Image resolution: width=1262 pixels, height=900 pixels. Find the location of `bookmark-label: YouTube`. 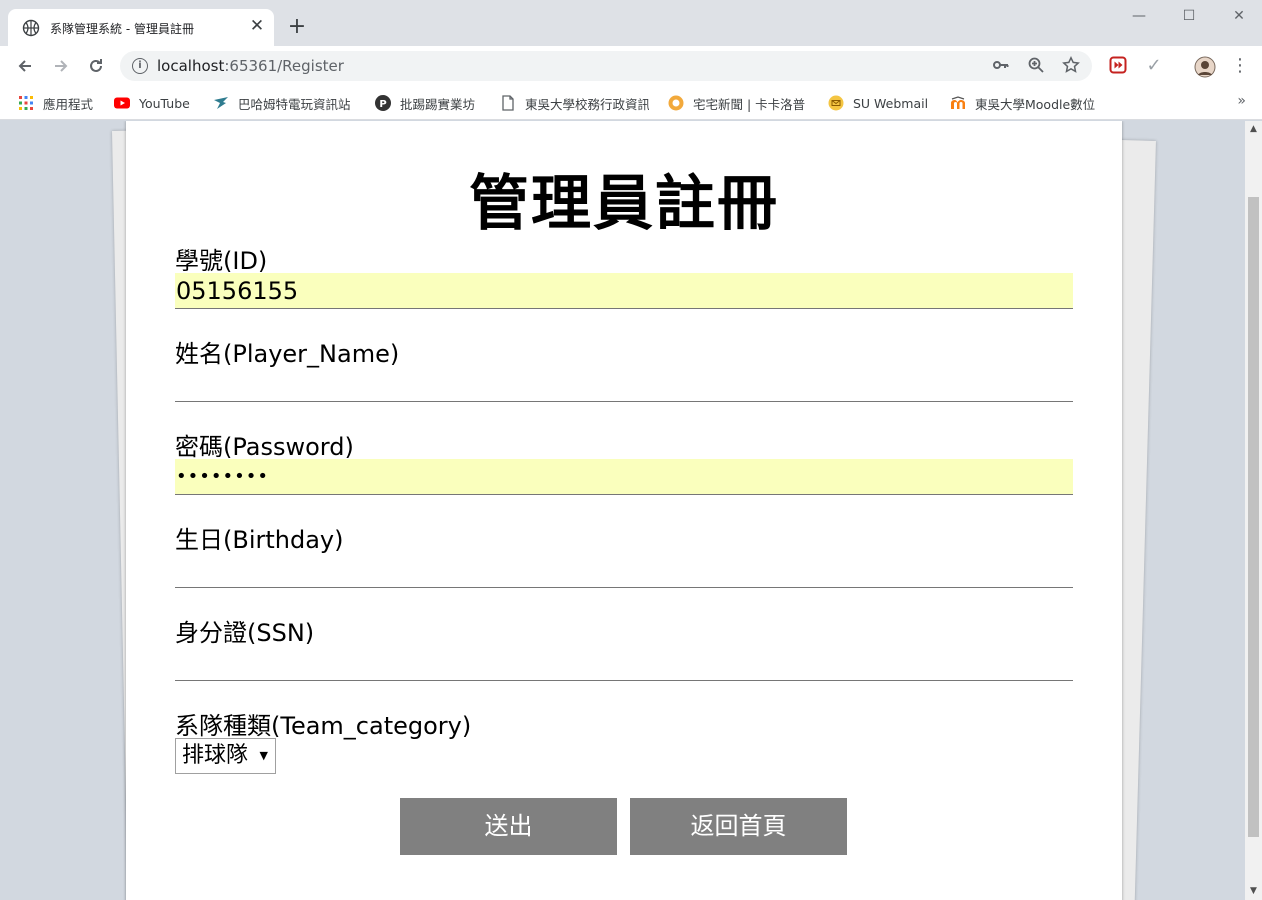

bookmark-label: YouTube is located at coordinates (164, 103).